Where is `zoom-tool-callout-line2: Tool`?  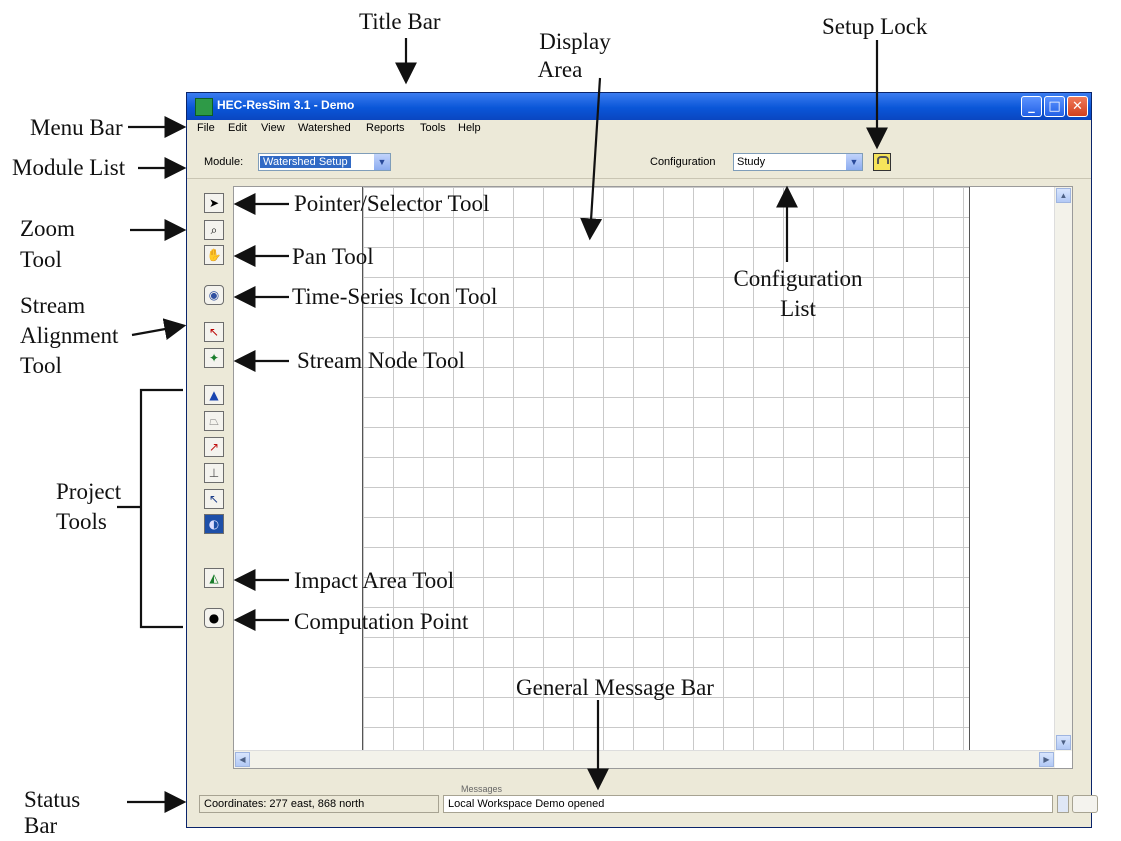
zoom-tool-callout-line2: Tool is located at coordinates (41, 259).